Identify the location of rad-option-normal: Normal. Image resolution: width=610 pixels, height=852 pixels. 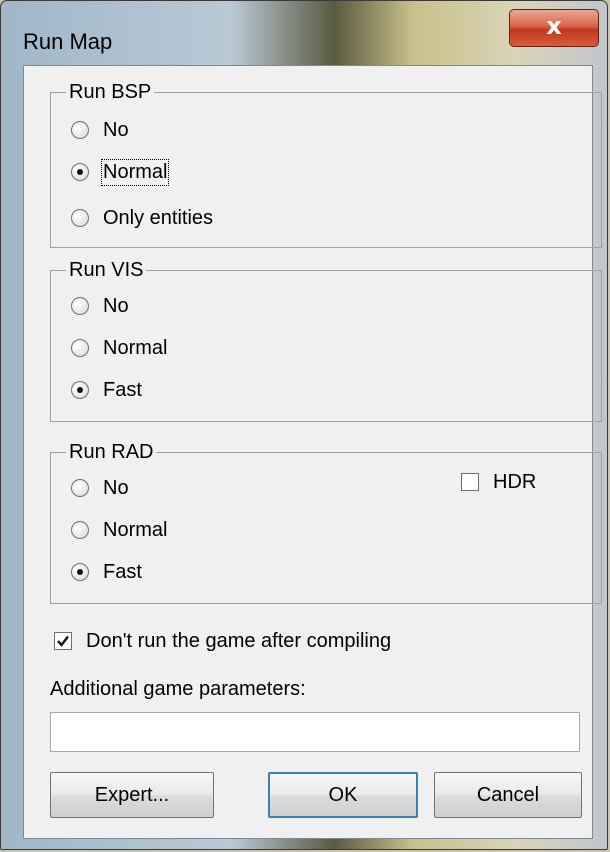
(119, 530).